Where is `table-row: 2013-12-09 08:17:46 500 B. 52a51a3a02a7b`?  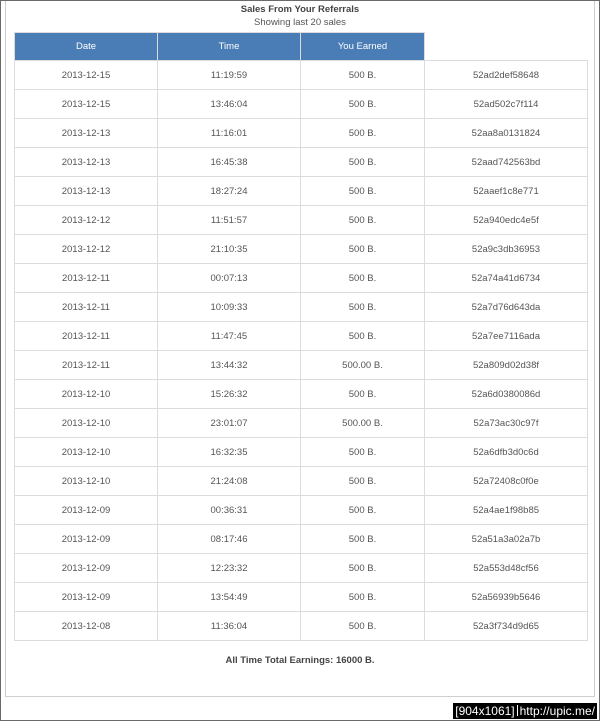
table-row: 2013-12-09 08:17:46 500 B. 52a51a3a02a7b is located at coordinates (301, 539).